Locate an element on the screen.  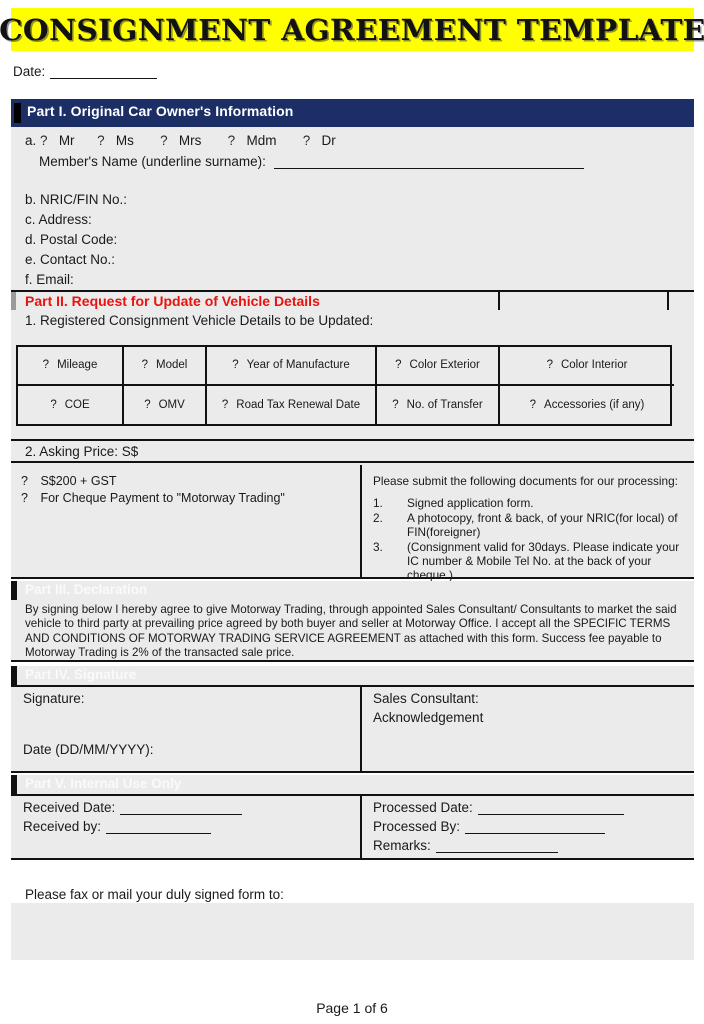
field-row-contact-no: e. Contact No.: is located at coordinates (352, 260).